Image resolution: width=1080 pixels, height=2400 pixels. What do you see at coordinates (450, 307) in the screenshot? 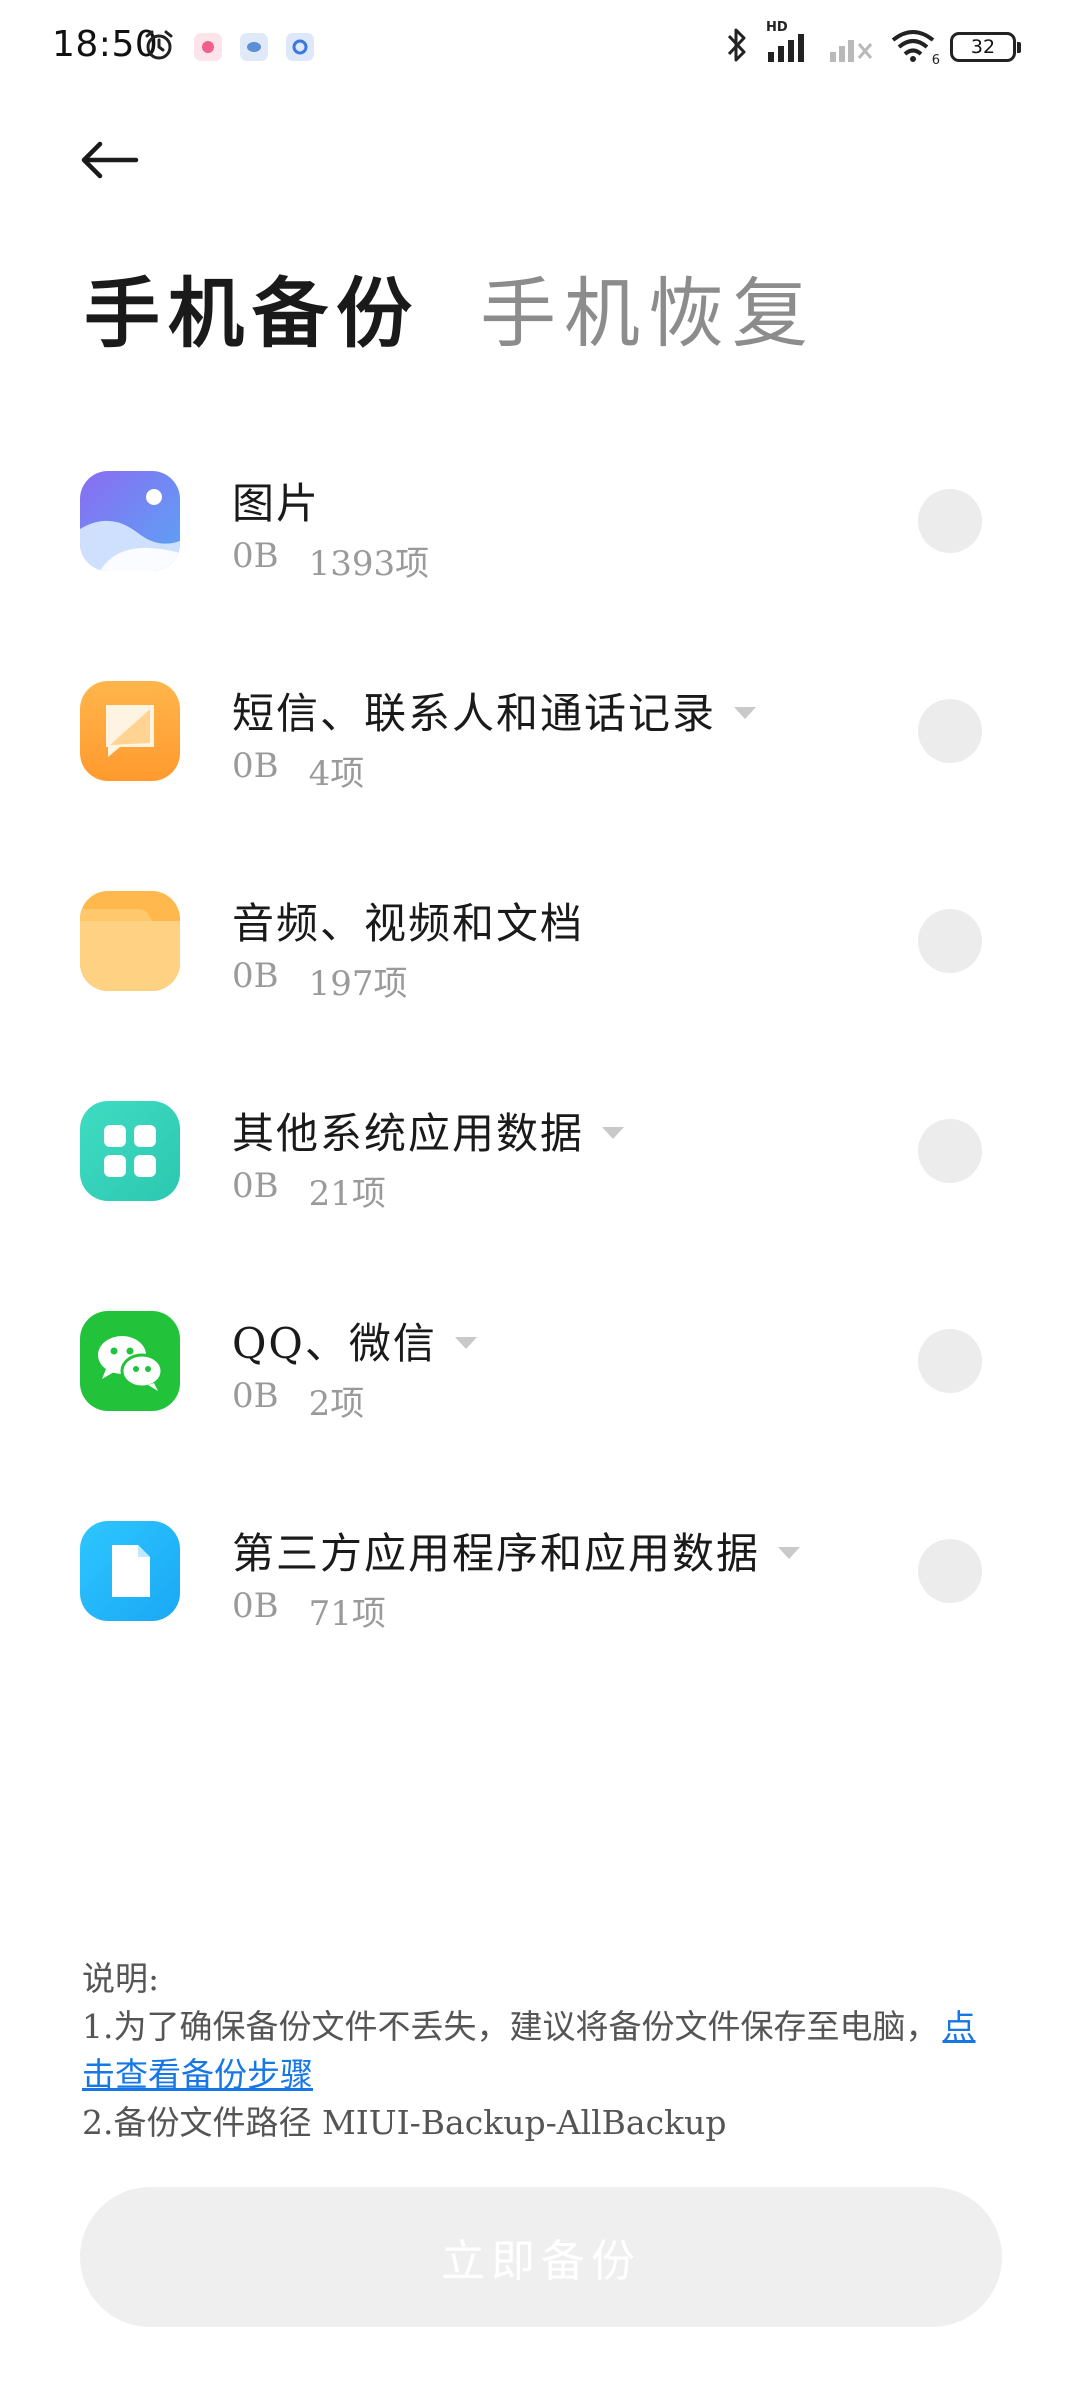
I see `backup-restore-tabs: 手机备份 手机恢复` at bounding box center [450, 307].